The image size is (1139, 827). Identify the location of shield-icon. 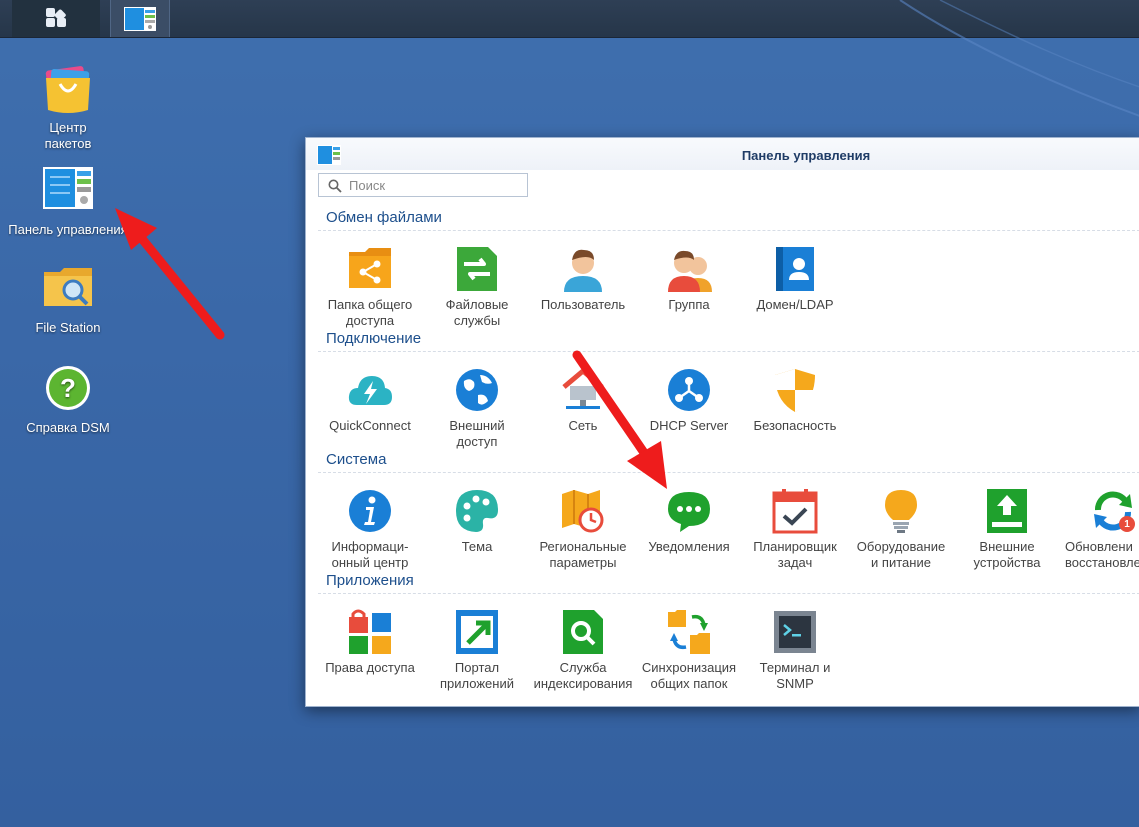
(795, 390).